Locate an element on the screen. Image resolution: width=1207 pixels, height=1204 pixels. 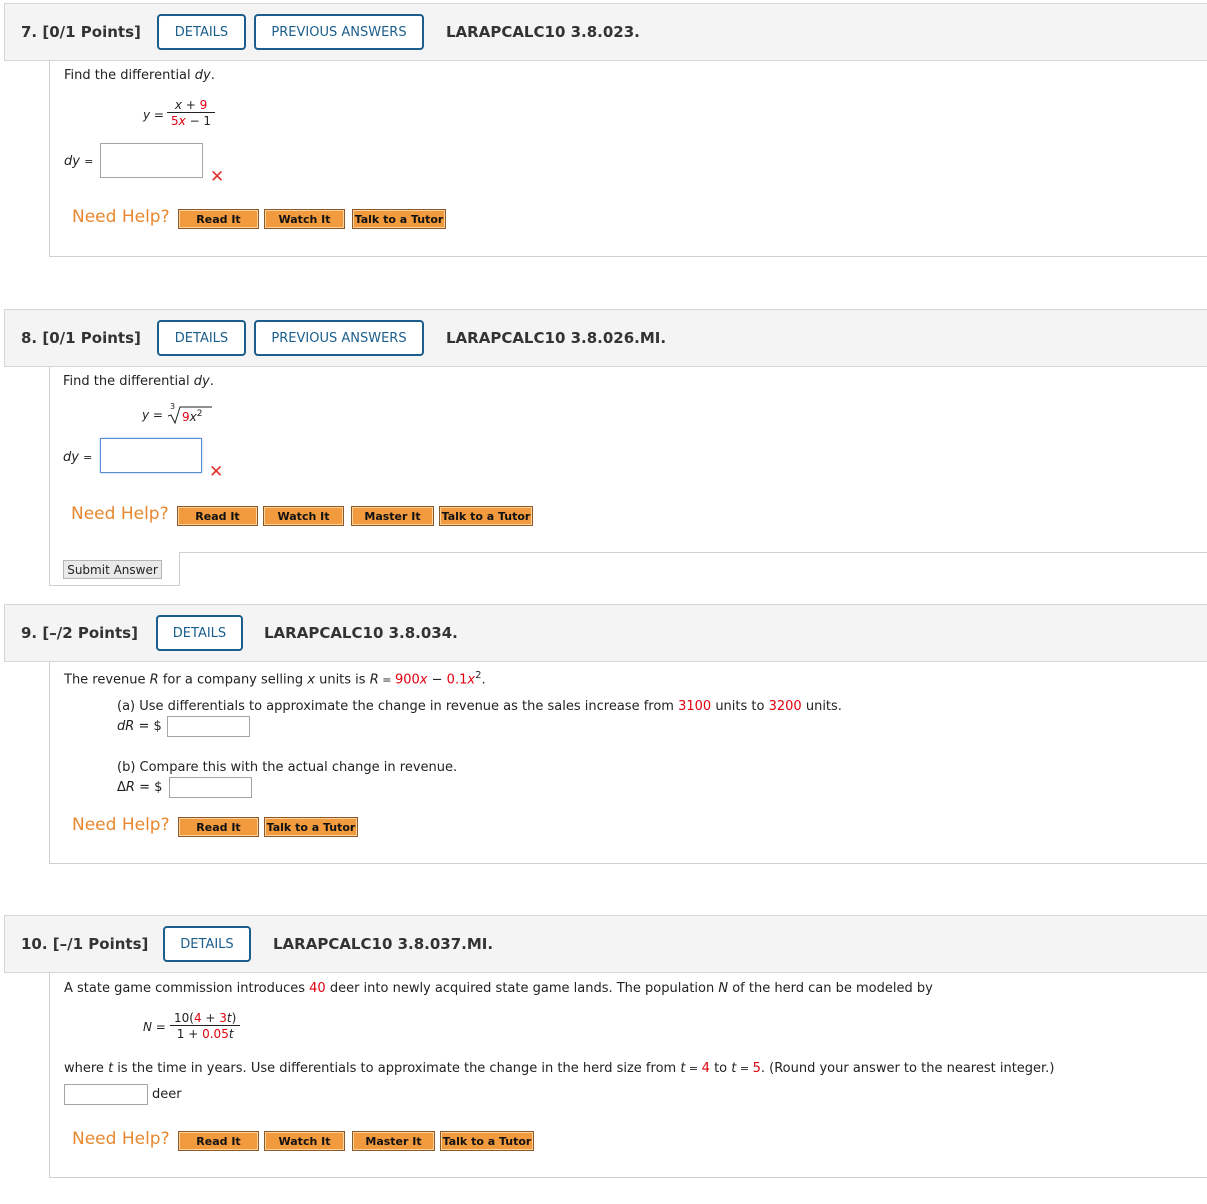
q9-help-row: Need Help? Read It Talk to a Tutor is located at coordinates (322, 827).